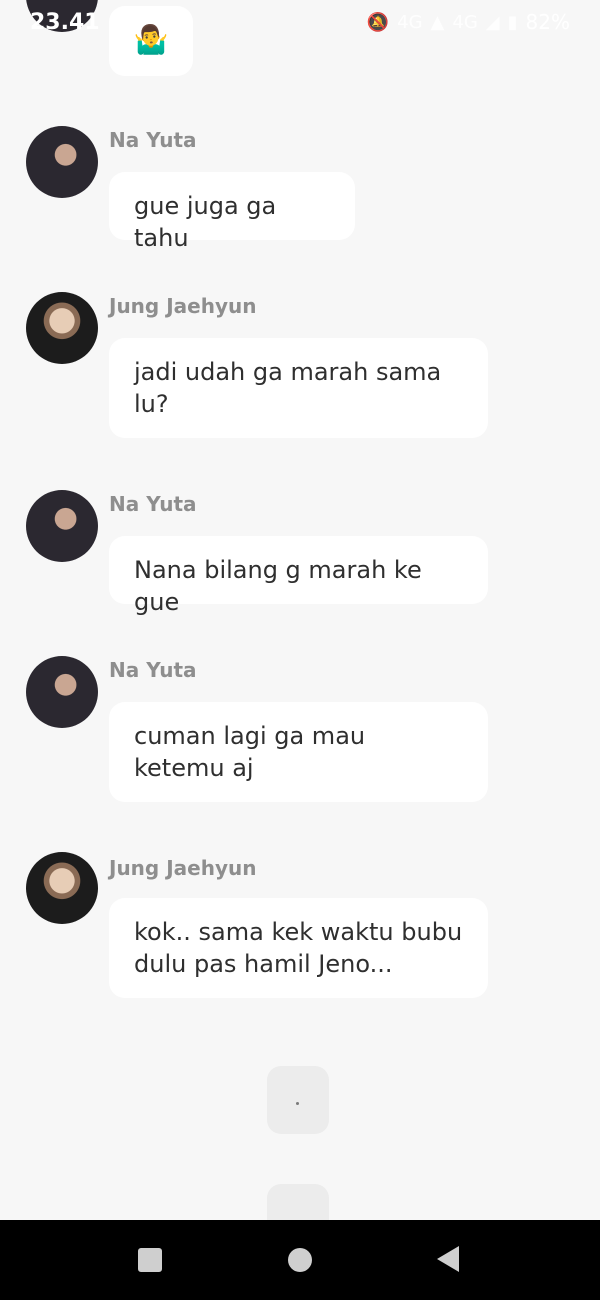 Image resolution: width=600 pixels, height=1300 pixels. I want to click on battery-percent: 82%, so click(547, 22).